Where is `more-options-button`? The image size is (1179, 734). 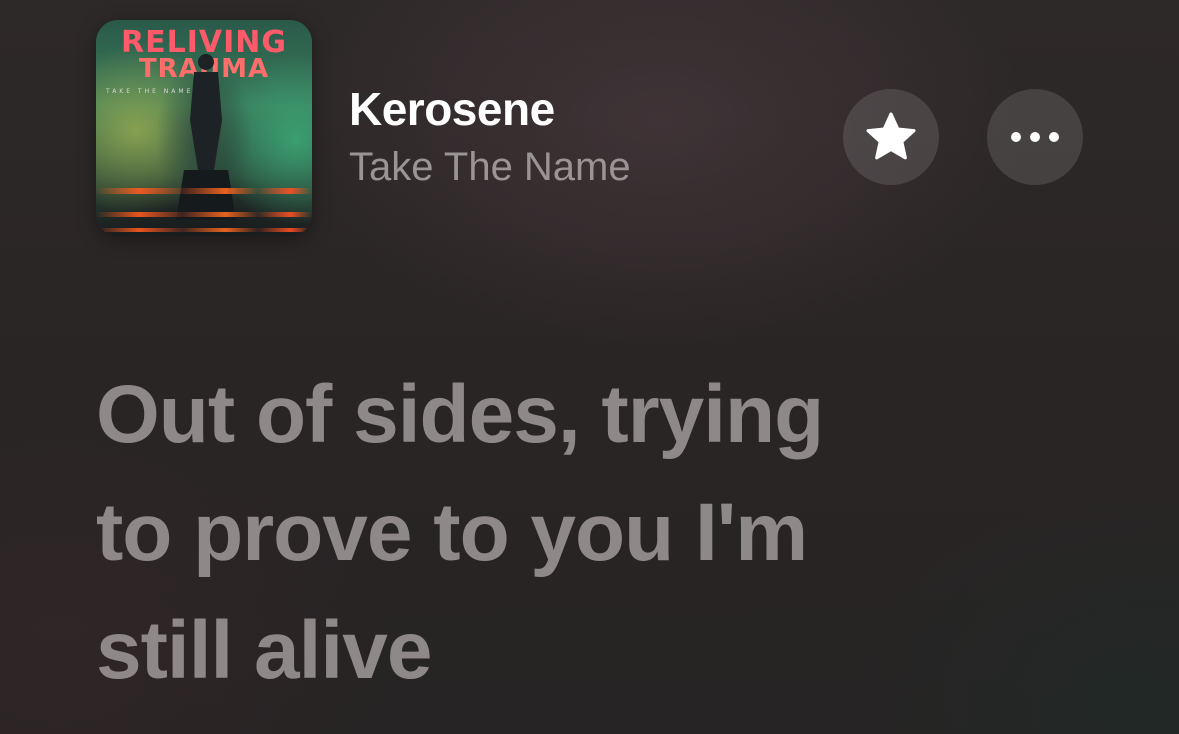 more-options-button is located at coordinates (1035, 137).